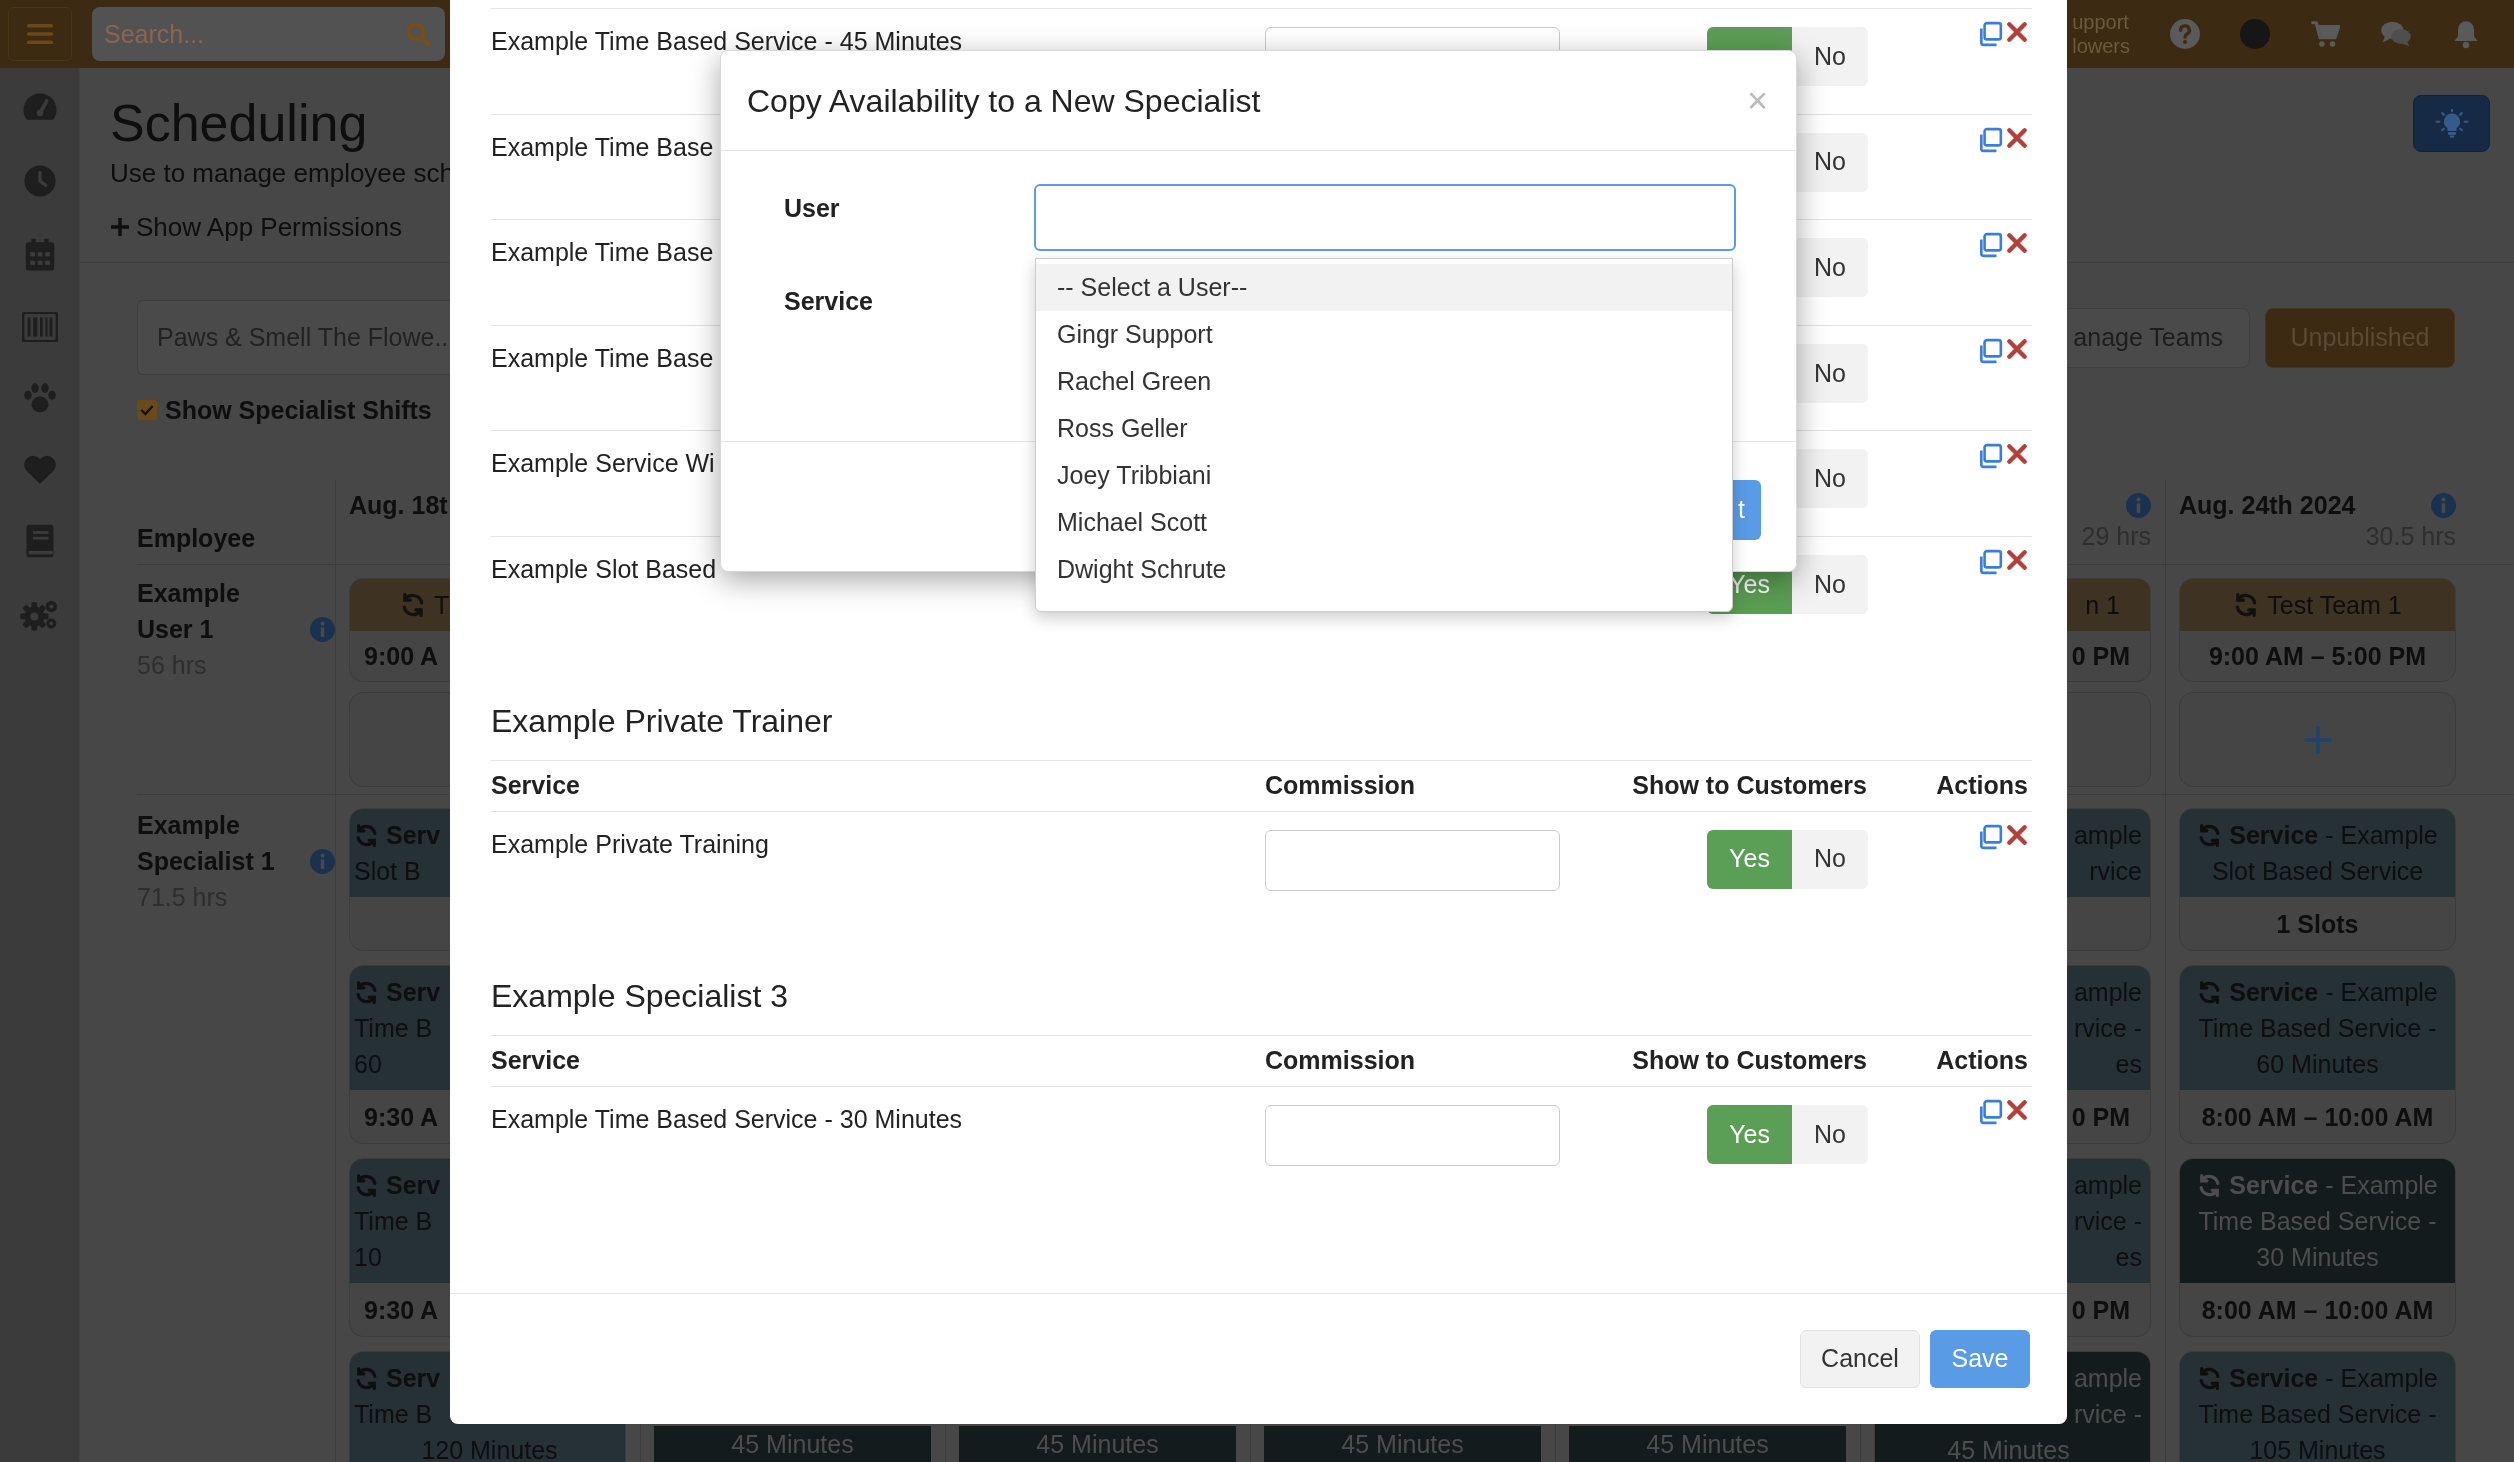 Image resolution: width=2514 pixels, height=1462 pixels. Describe the element at coordinates (662, 721) in the screenshot. I see `section-title: Example Private Trainer` at that location.